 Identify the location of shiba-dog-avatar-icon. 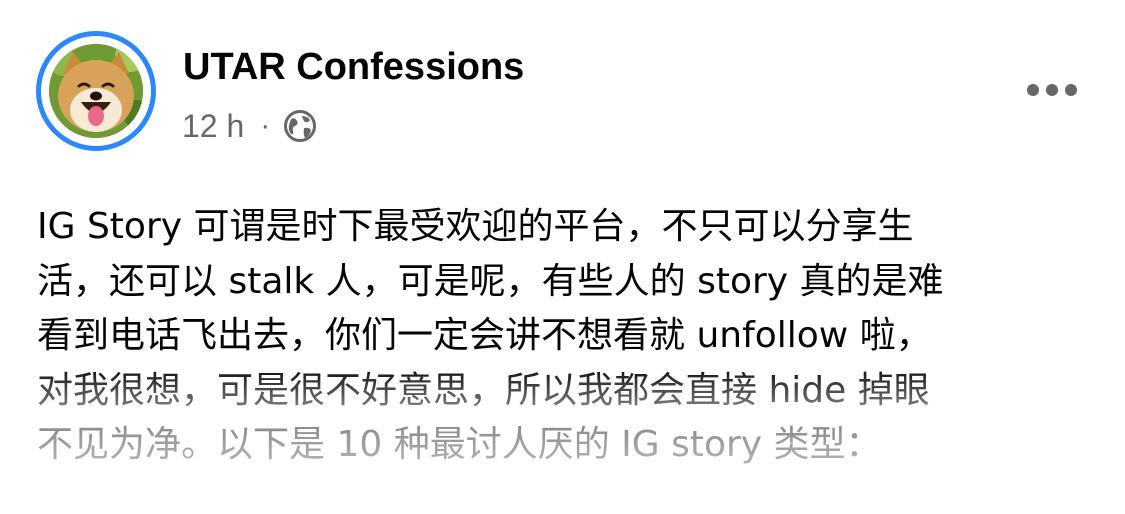
(96, 91).